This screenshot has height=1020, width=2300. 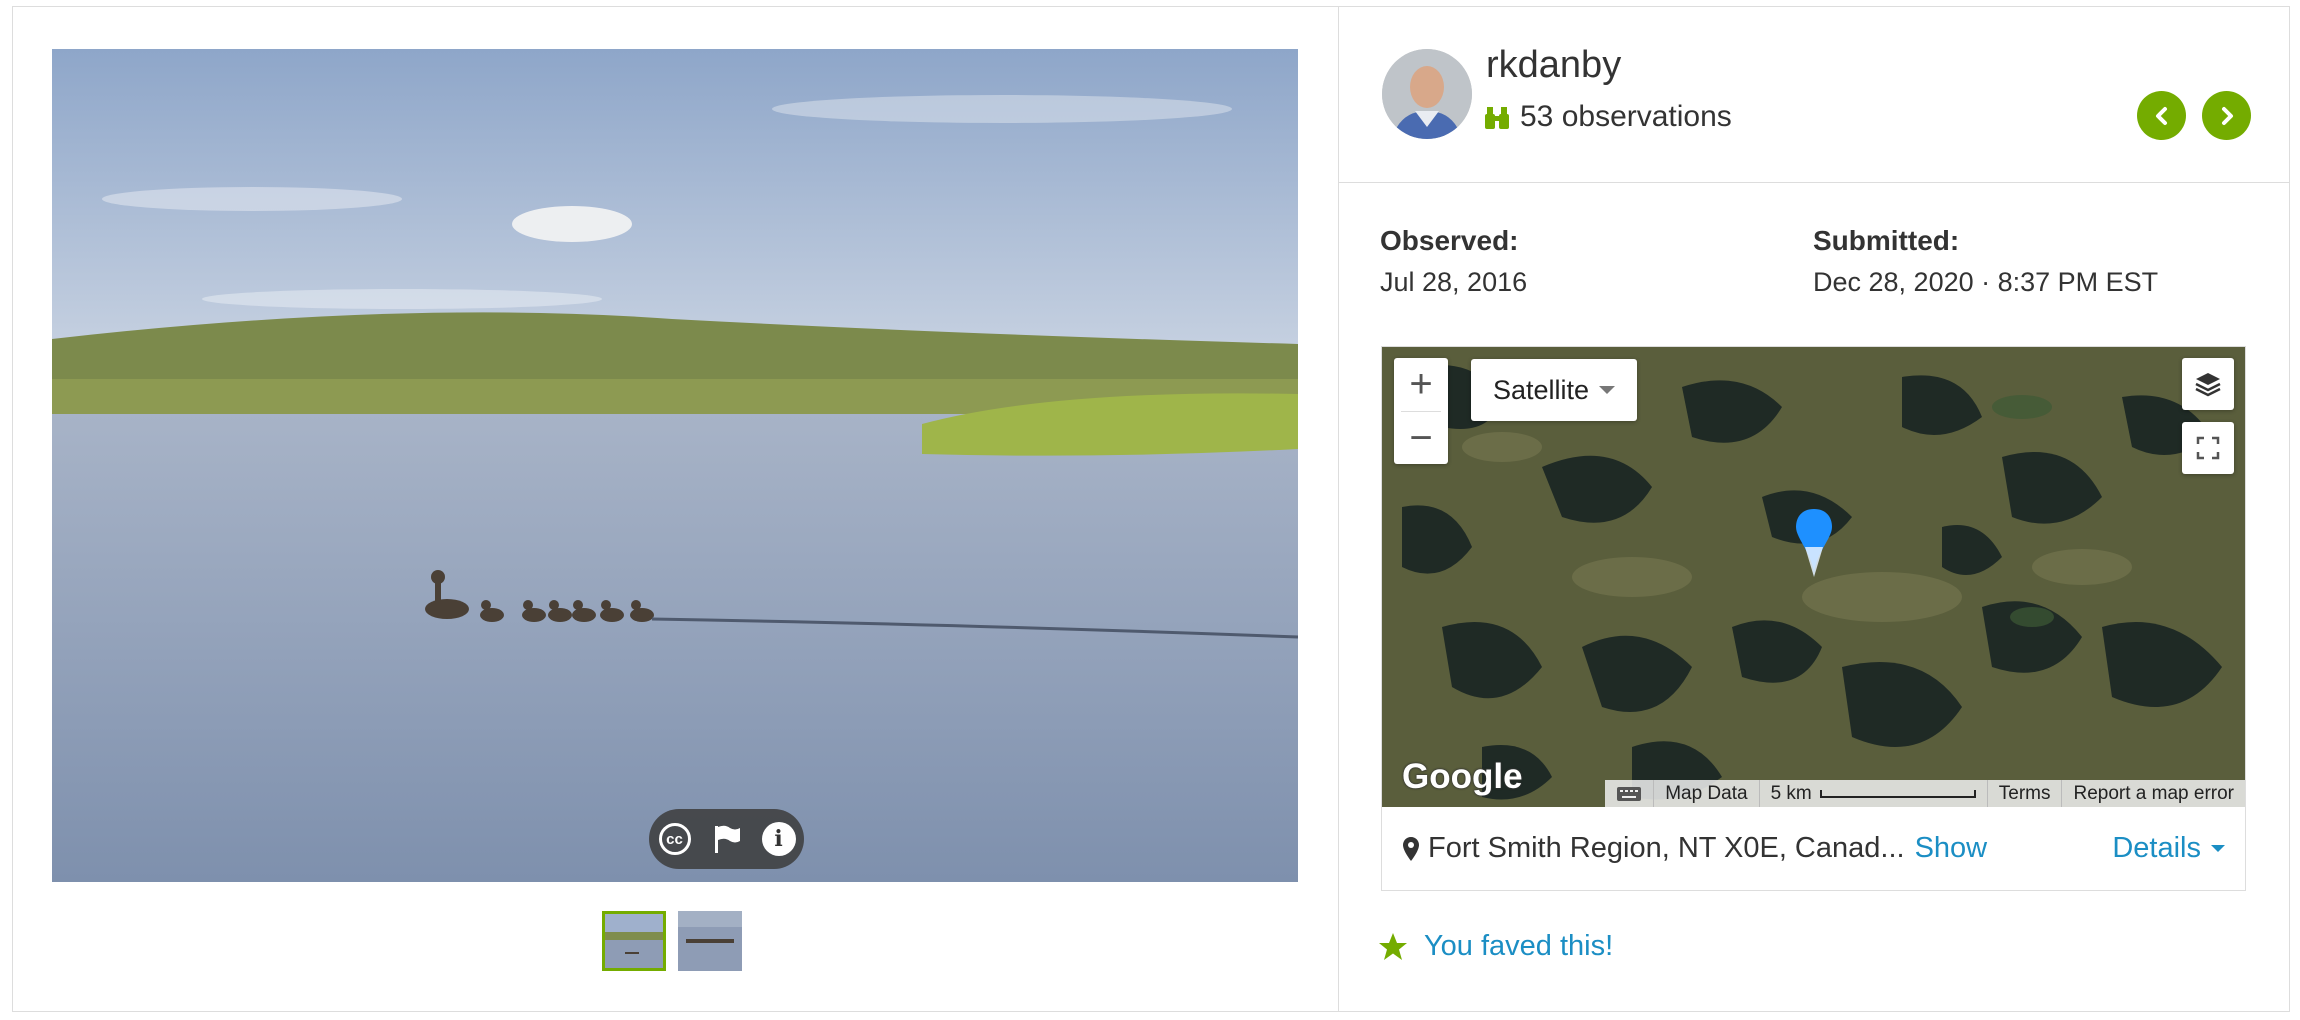 I want to click on previous-observation-button, so click(x=2161, y=115).